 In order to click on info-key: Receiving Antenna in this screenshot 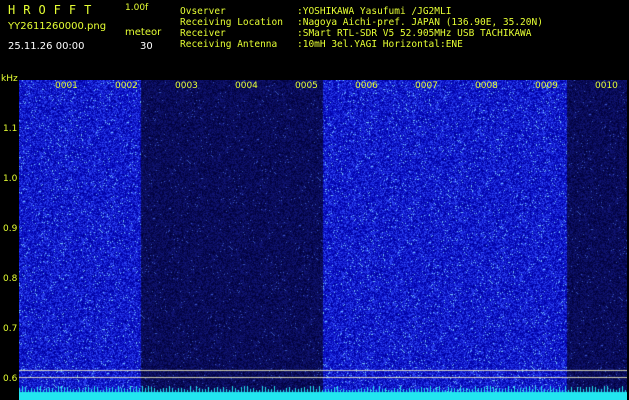, I will do `click(229, 44)`.